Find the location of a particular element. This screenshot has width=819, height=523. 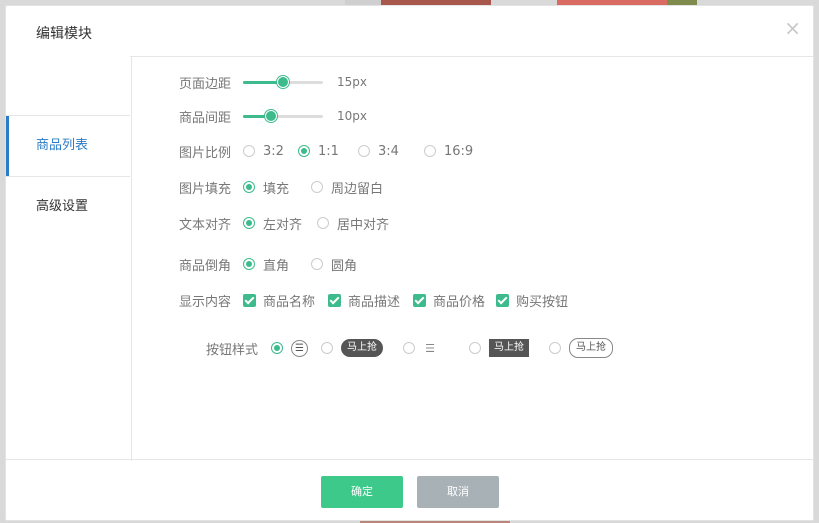

ratio-3-4-option: 3:4 is located at coordinates (391, 151).